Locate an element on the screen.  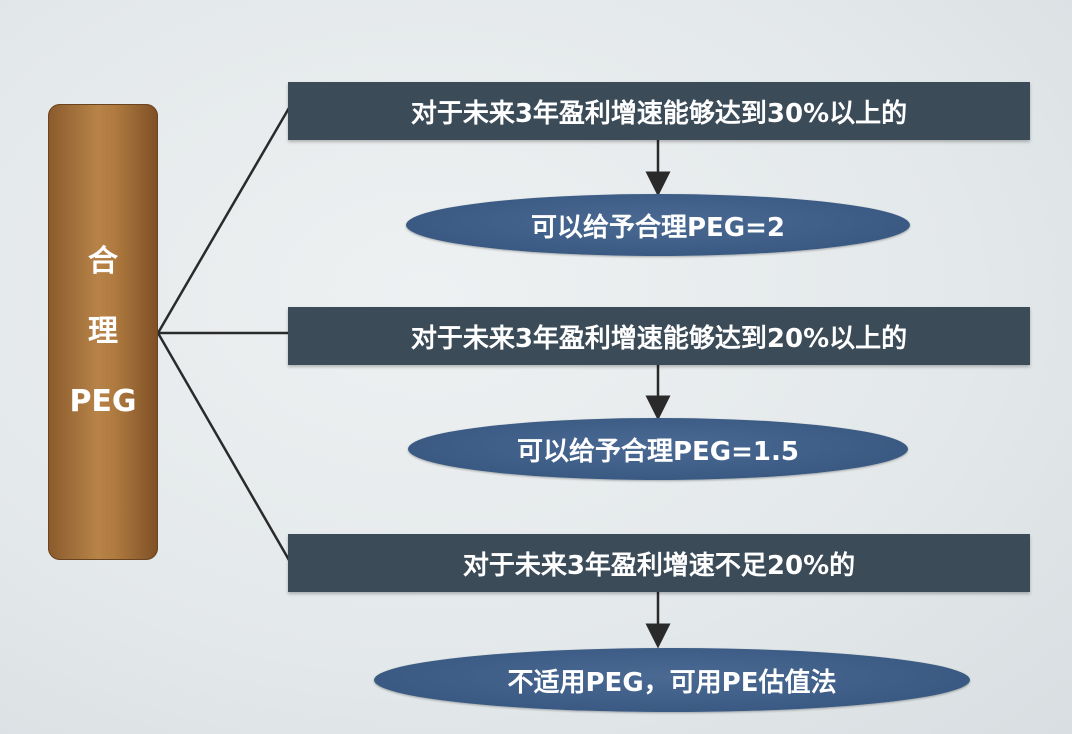
root-char-1: 合 is located at coordinates (103, 261).